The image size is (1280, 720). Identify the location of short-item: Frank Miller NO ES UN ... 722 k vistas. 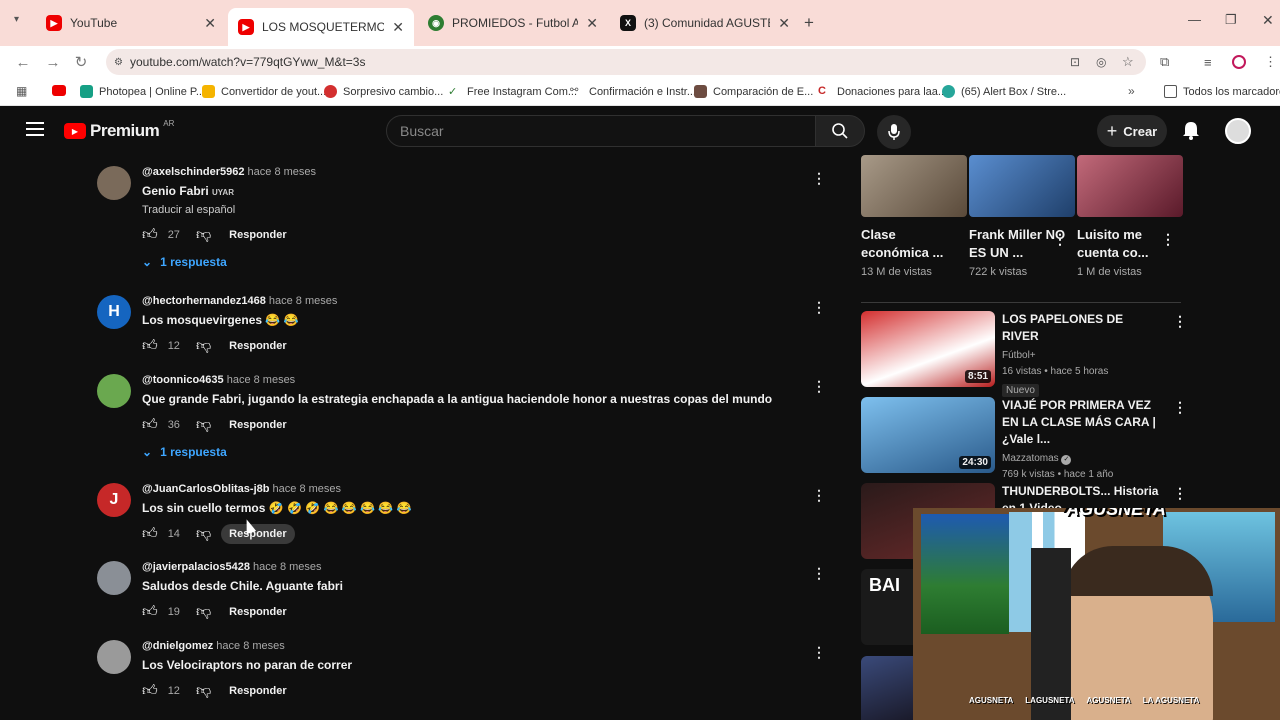
(1022, 216).